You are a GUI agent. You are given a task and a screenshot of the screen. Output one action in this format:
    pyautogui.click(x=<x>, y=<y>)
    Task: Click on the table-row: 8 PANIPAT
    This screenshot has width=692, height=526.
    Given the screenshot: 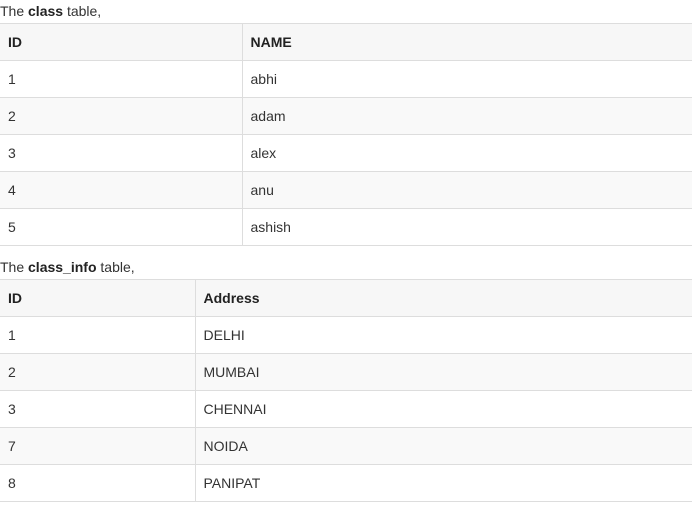 What is the action you would take?
    pyautogui.click(x=346, y=483)
    